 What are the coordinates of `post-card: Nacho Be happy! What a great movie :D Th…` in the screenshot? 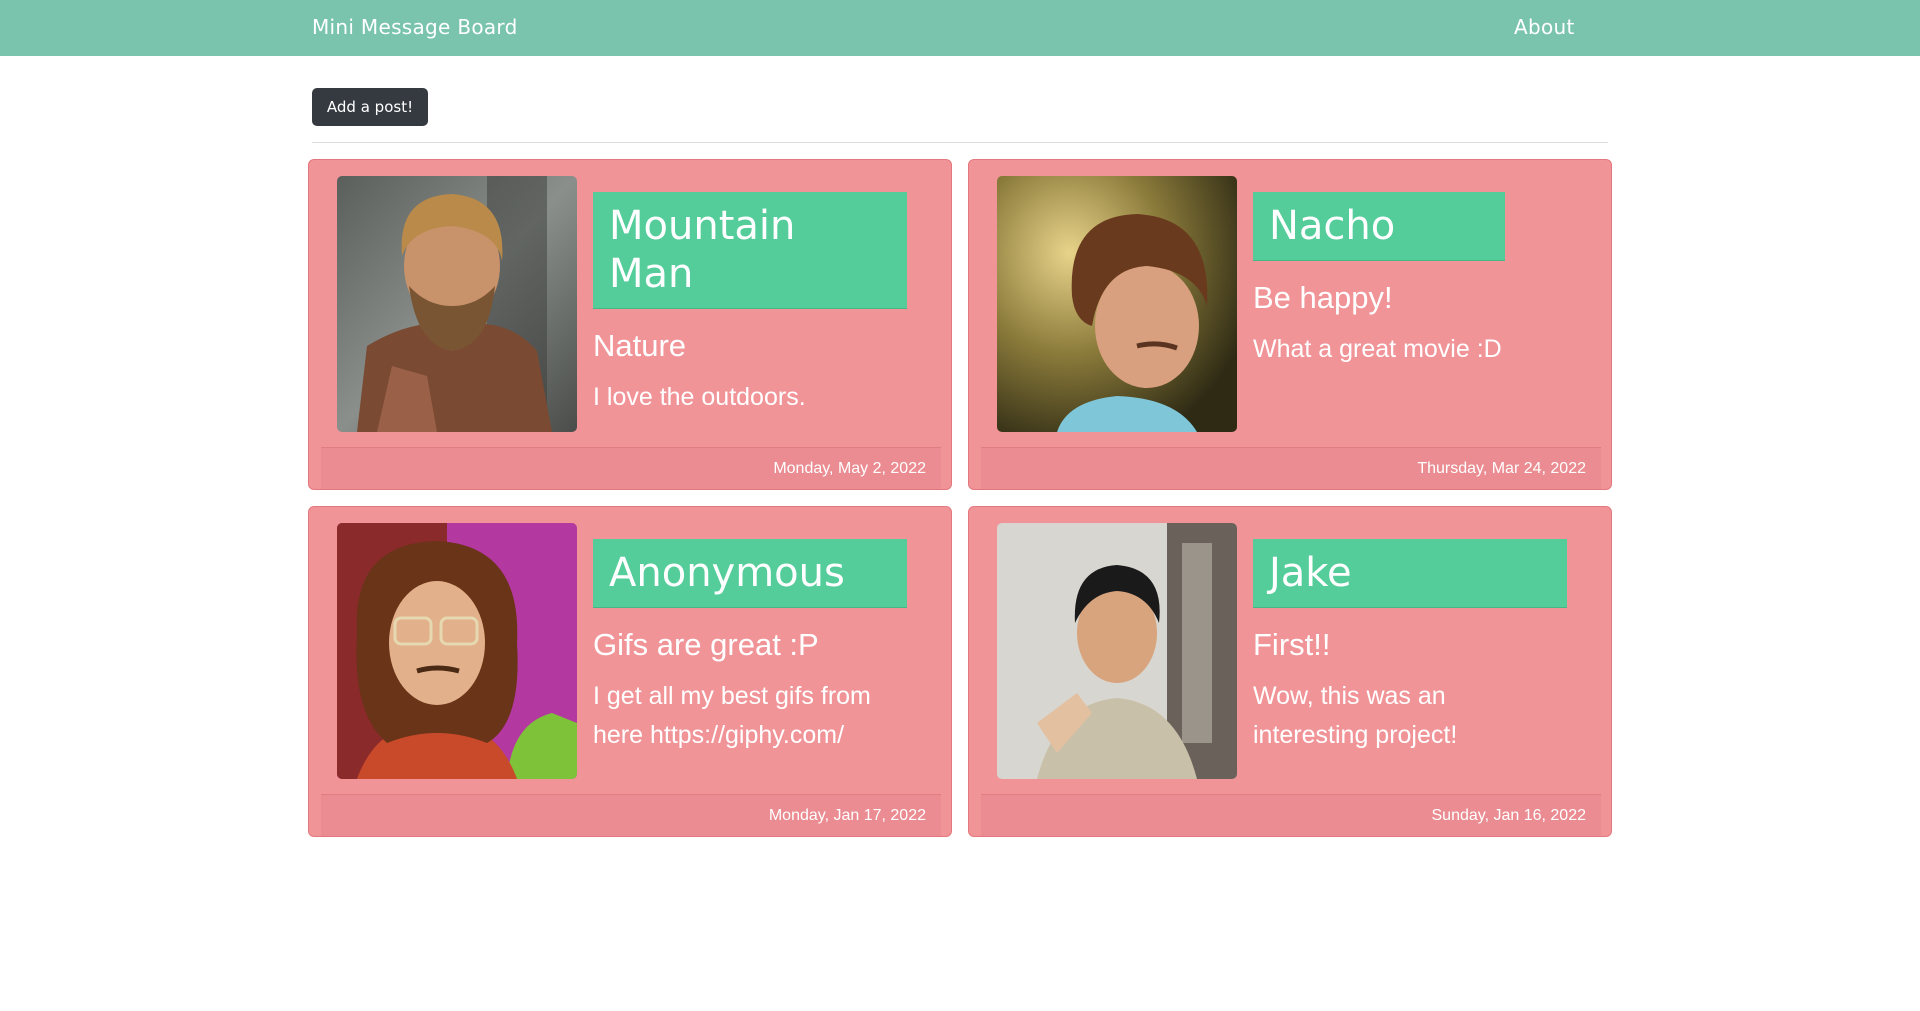 It's located at (1290, 324).